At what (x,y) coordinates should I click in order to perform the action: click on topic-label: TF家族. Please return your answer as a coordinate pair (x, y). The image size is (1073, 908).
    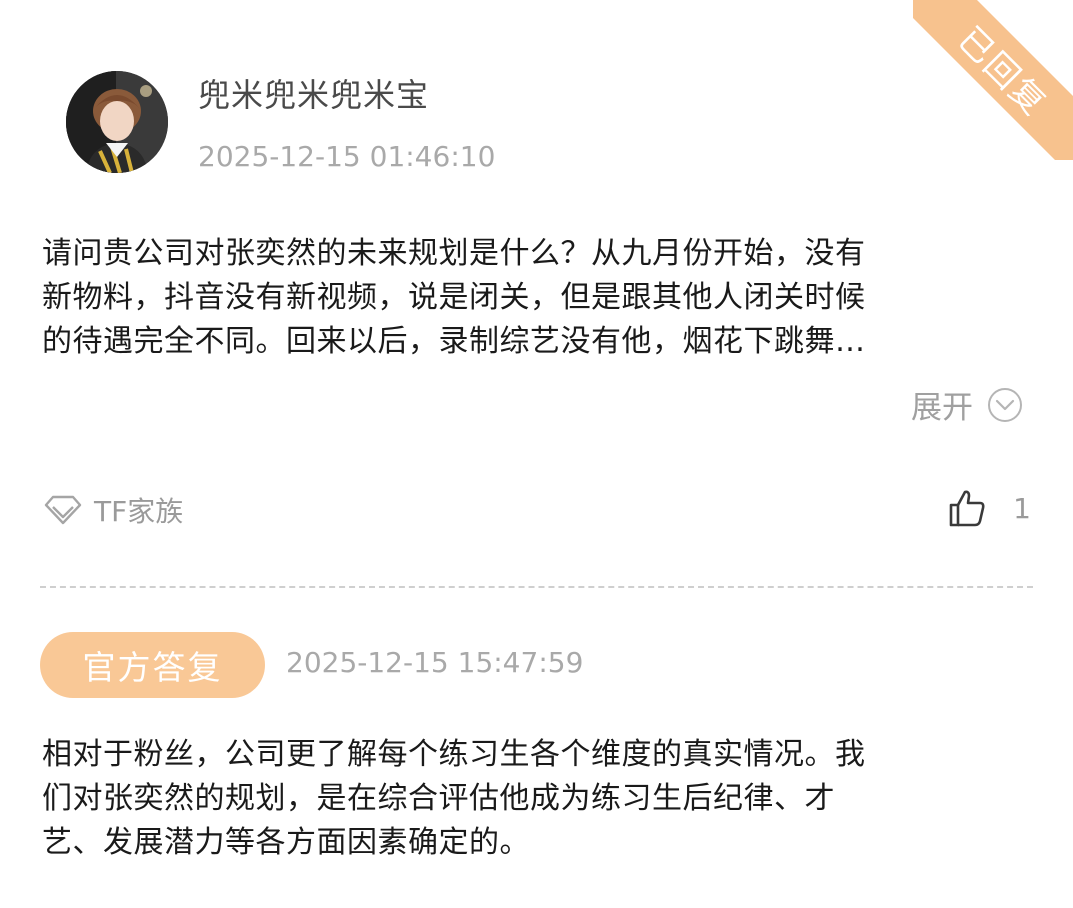
    Looking at the image, I should click on (139, 511).